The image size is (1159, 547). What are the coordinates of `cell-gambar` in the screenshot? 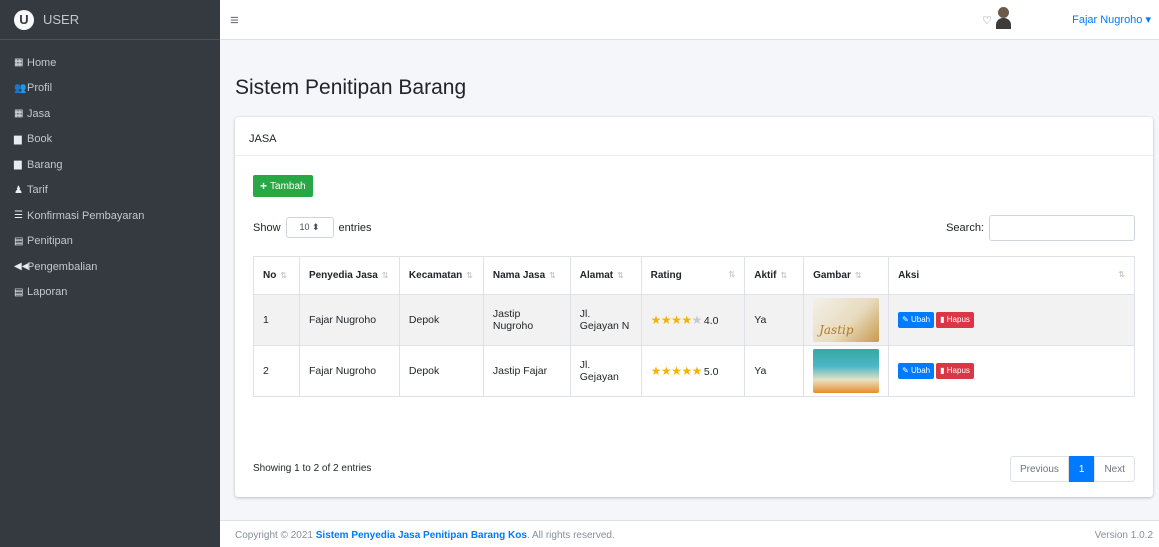 It's located at (846, 371).